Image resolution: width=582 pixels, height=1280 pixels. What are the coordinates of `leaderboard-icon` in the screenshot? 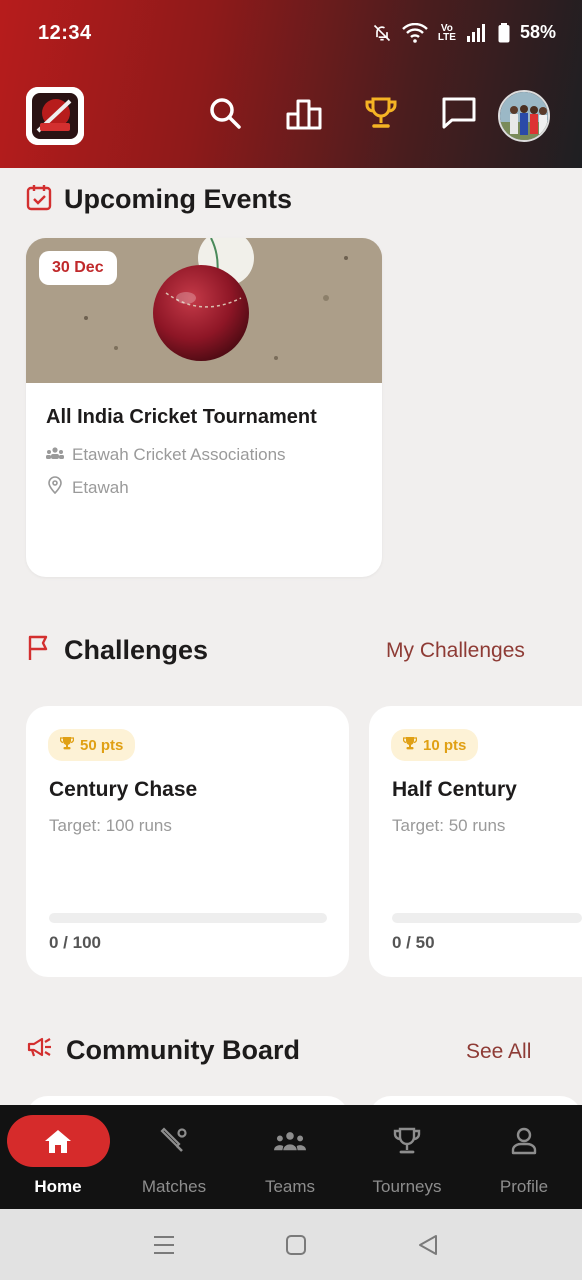 It's located at (304, 115).